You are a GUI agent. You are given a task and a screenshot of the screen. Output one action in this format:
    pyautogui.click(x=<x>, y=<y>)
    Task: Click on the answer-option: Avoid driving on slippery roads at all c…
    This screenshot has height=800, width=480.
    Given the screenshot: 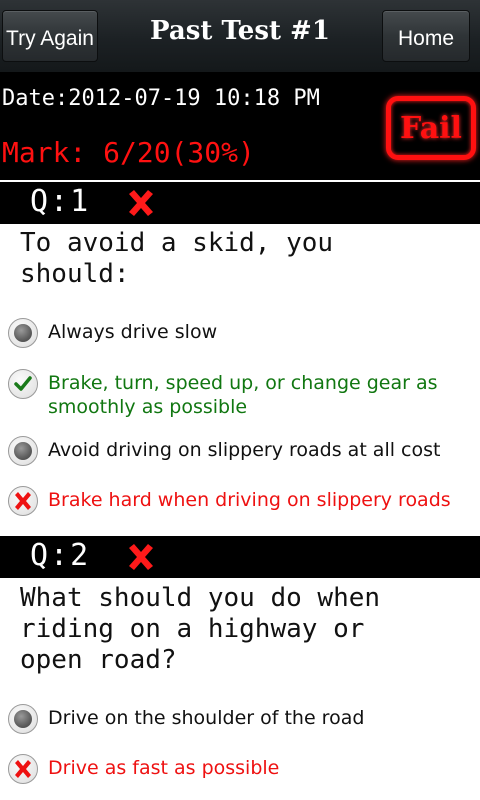 What is the action you would take?
    pyautogui.click(x=243, y=456)
    